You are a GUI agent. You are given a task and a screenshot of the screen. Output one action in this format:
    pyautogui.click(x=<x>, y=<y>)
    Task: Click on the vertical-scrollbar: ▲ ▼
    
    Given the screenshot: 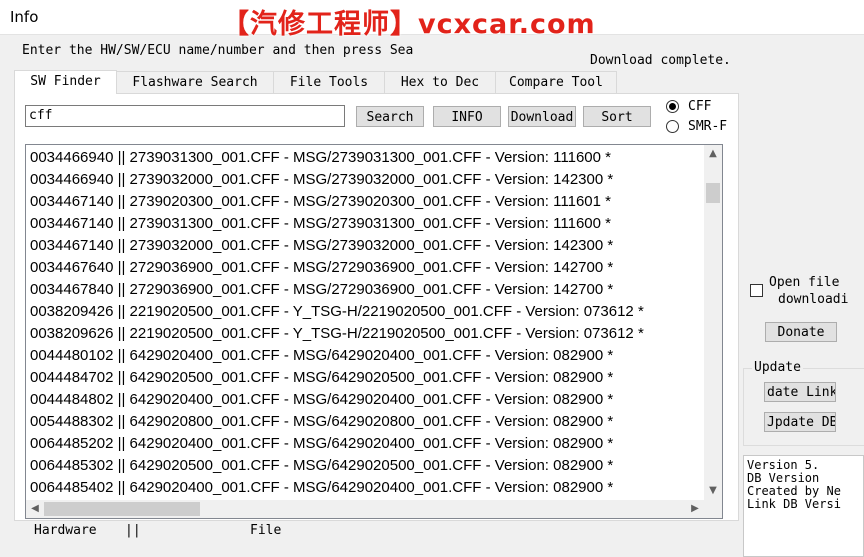 What is the action you would take?
    pyautogui.click(x=713, y=322)
    